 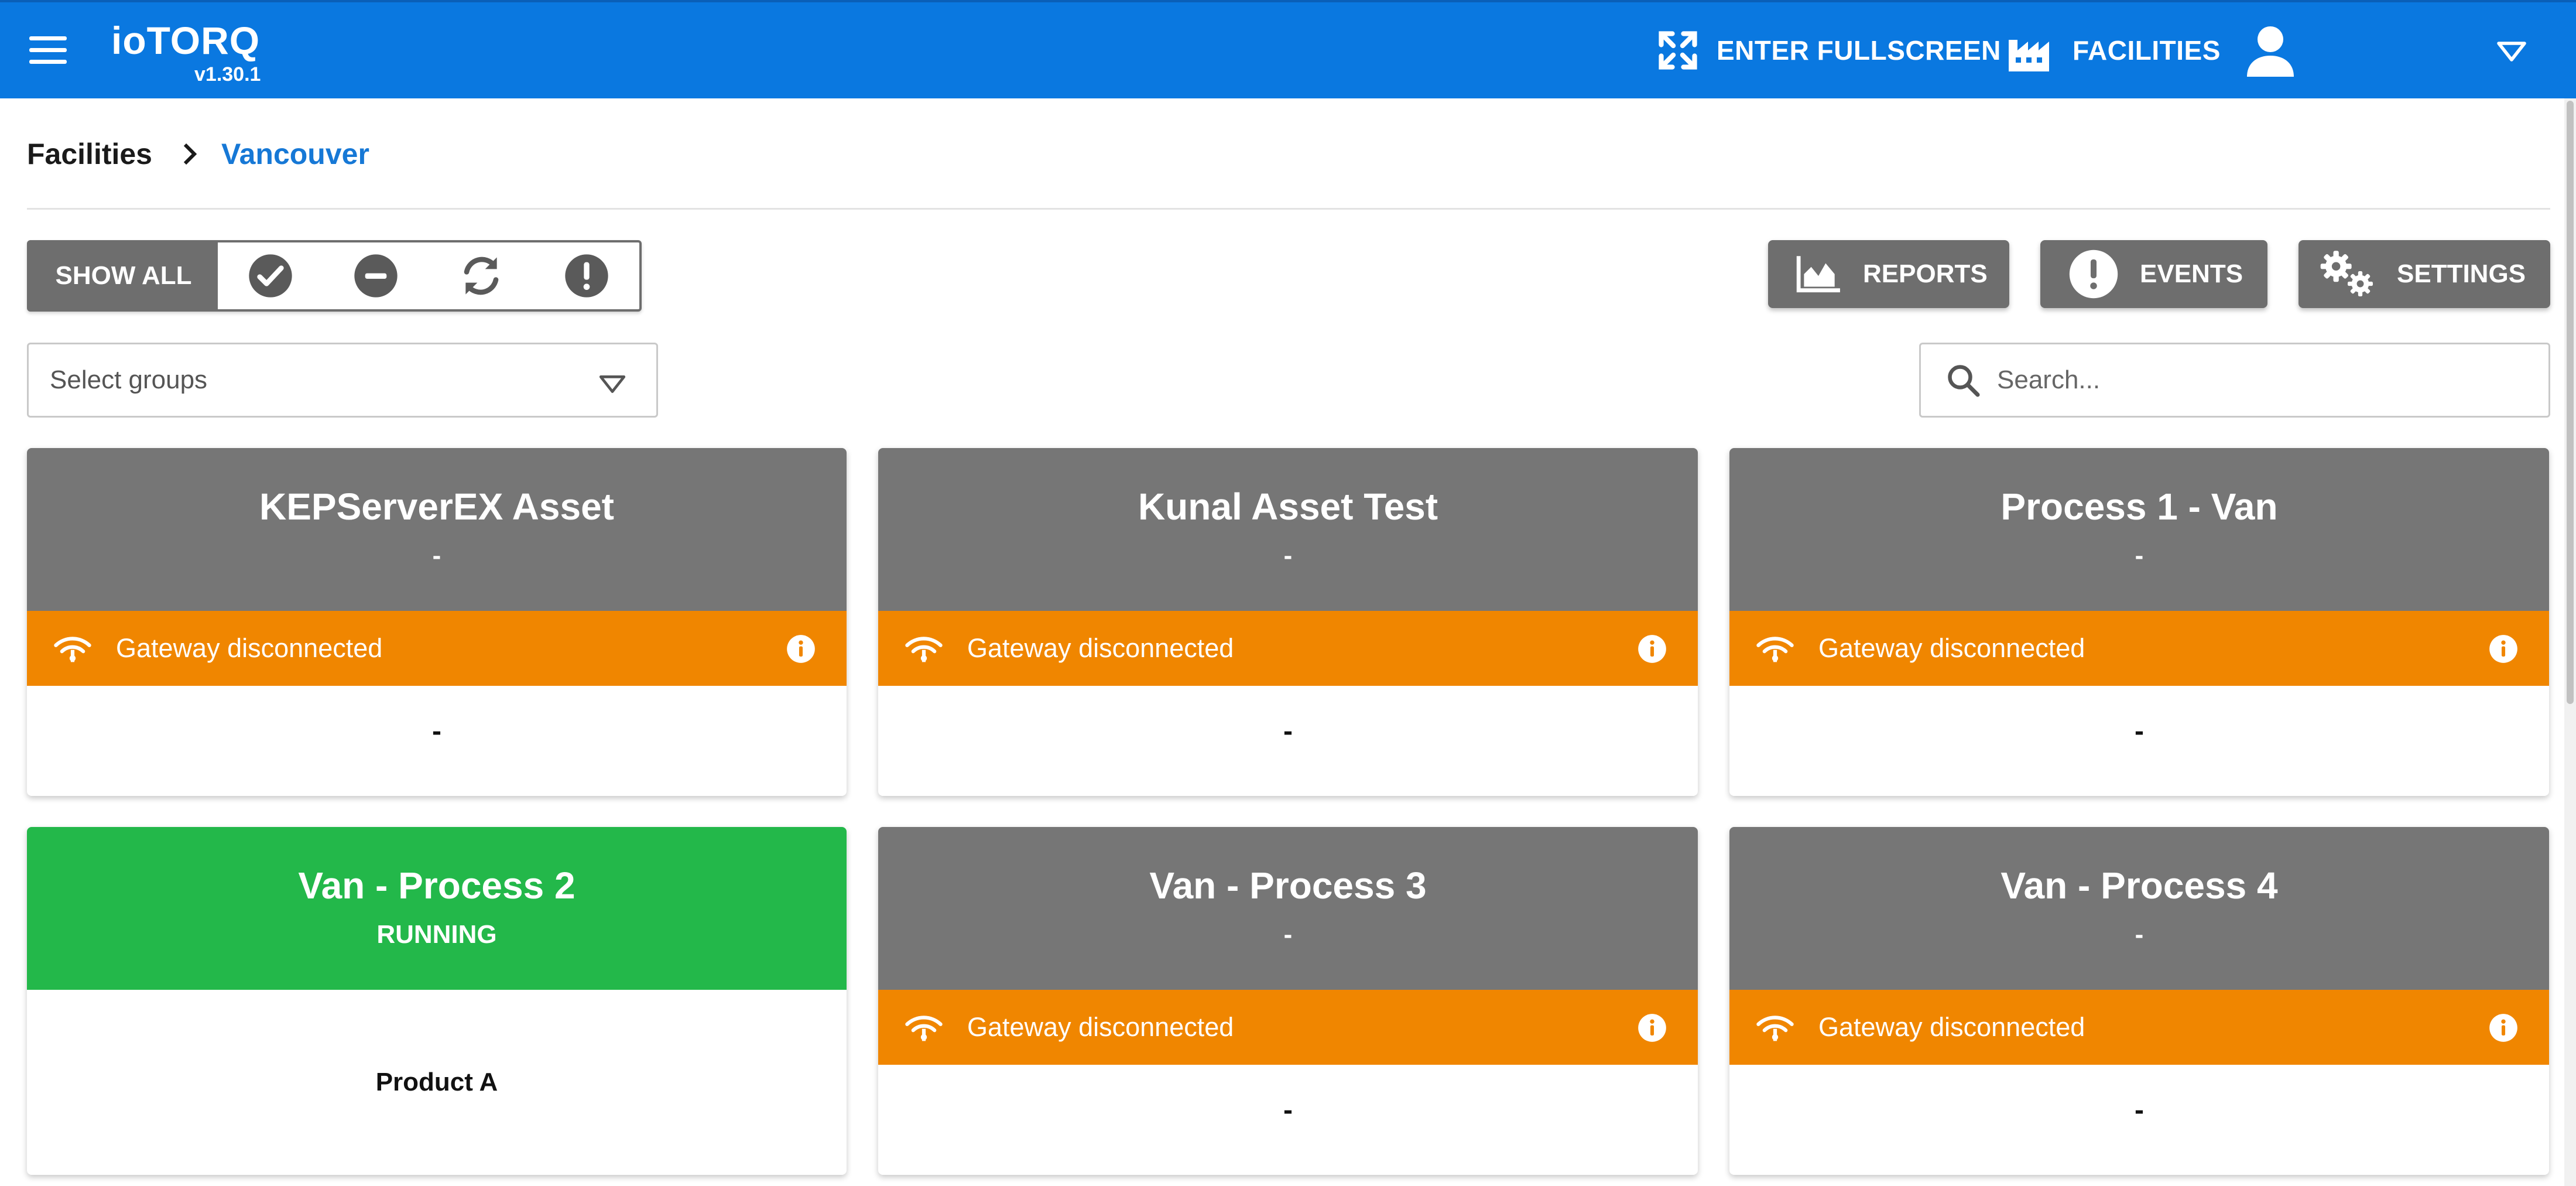 I want to click on reports-label: REPORTS, so click(x=1925, y=273).